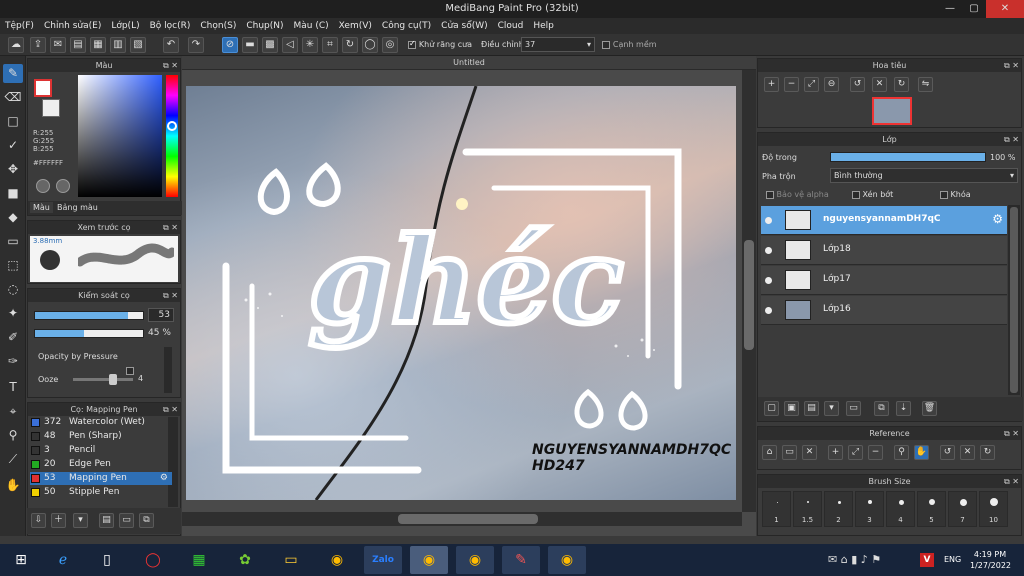  What do you see at coordinates (171, 45) in the screenshot?
I see `undo-icon: ↶` at bounding box center [171, 45].